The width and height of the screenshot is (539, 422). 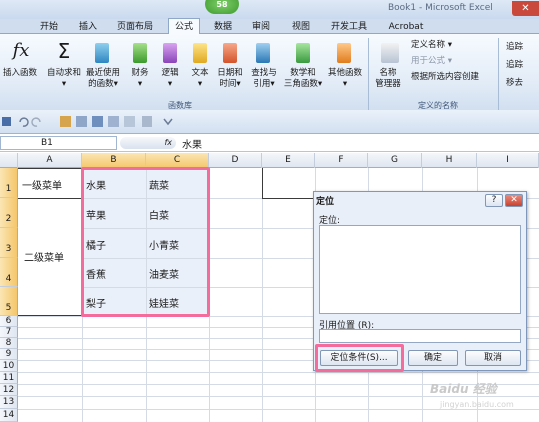 I want to click on trace-dependents-button: 追踪, so click(x=514, y=65).